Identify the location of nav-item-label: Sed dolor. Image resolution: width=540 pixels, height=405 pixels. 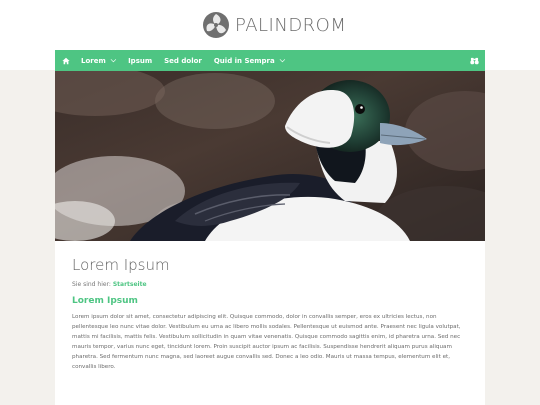
(183, 60).